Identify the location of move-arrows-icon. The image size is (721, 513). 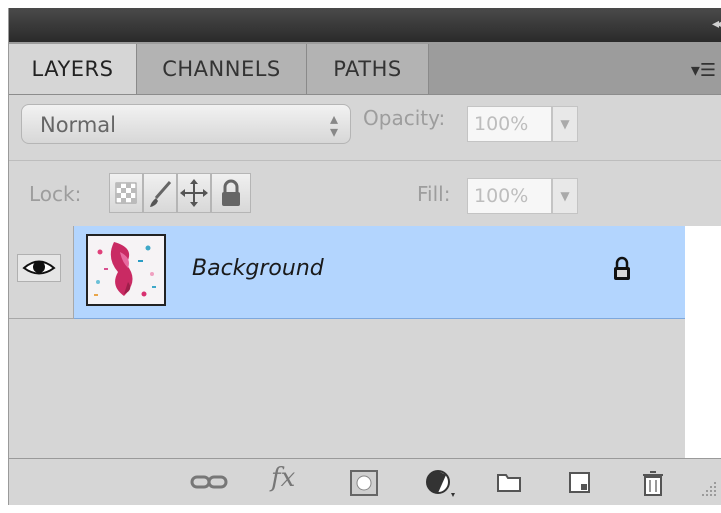
(194, 193).